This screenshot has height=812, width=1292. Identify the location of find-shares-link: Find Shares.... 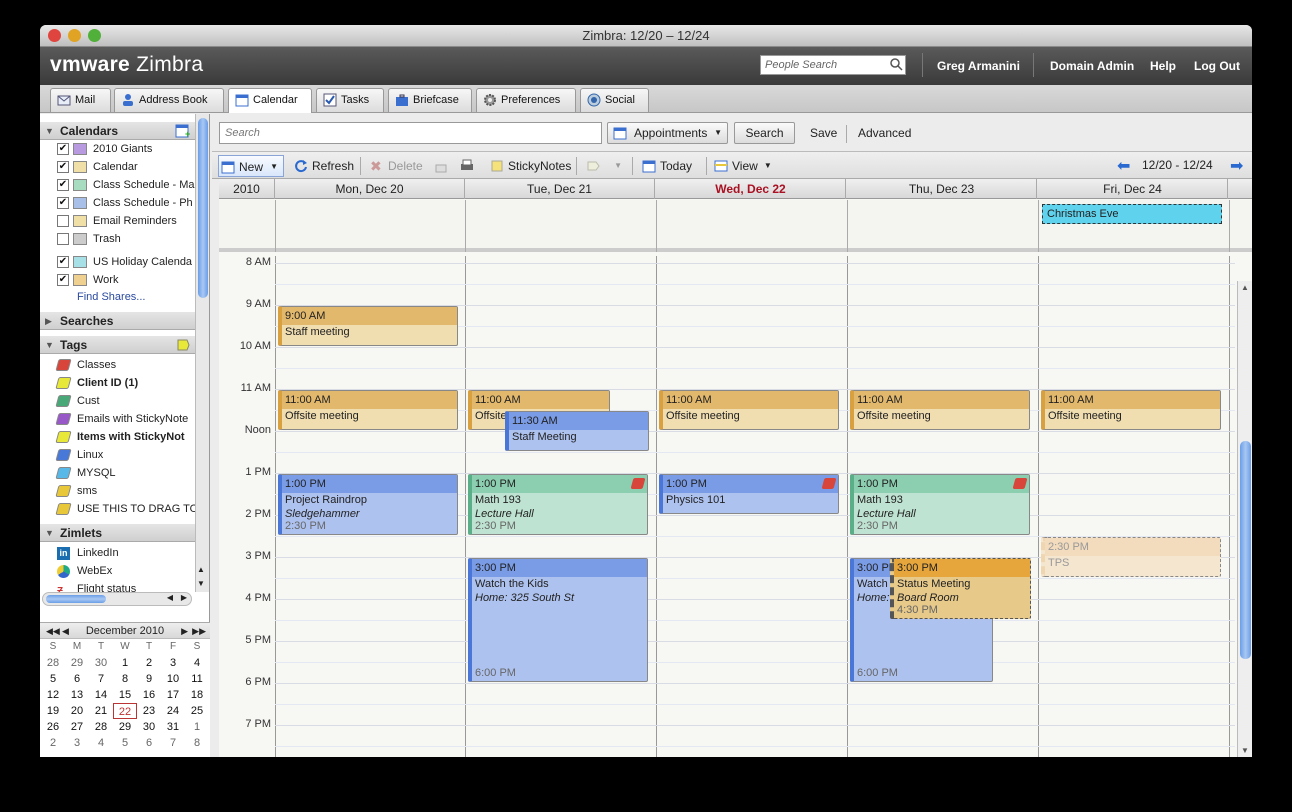
(117, 297).